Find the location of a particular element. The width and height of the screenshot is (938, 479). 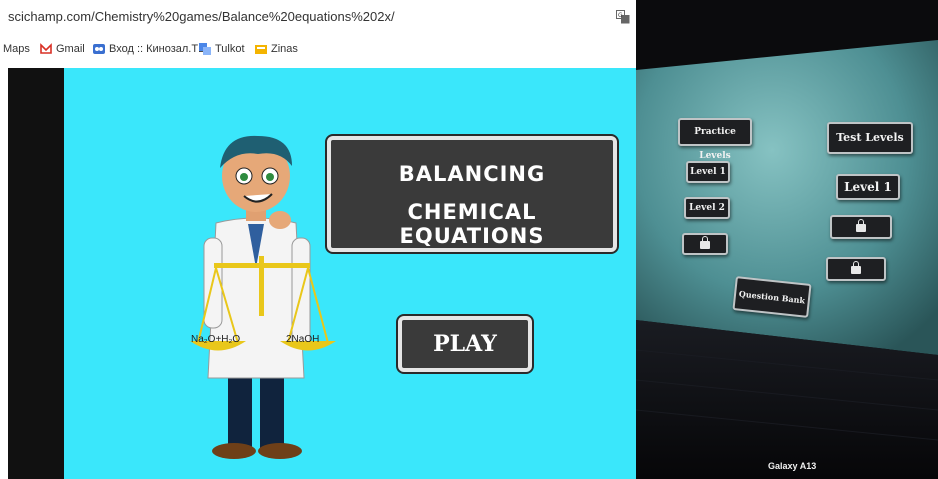

bookmark-label: Maps is located at coordinates (16, 49).